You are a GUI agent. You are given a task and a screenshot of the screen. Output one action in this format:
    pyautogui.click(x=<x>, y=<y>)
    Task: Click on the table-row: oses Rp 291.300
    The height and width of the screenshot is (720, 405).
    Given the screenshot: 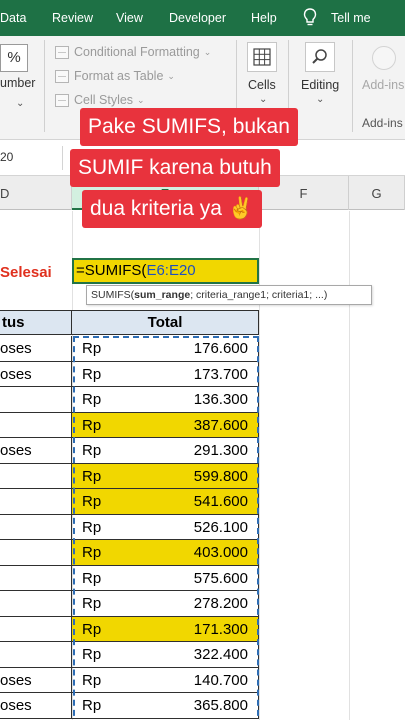 What is the action you would take?
    pyautogui.click(x=129, y=451)
    